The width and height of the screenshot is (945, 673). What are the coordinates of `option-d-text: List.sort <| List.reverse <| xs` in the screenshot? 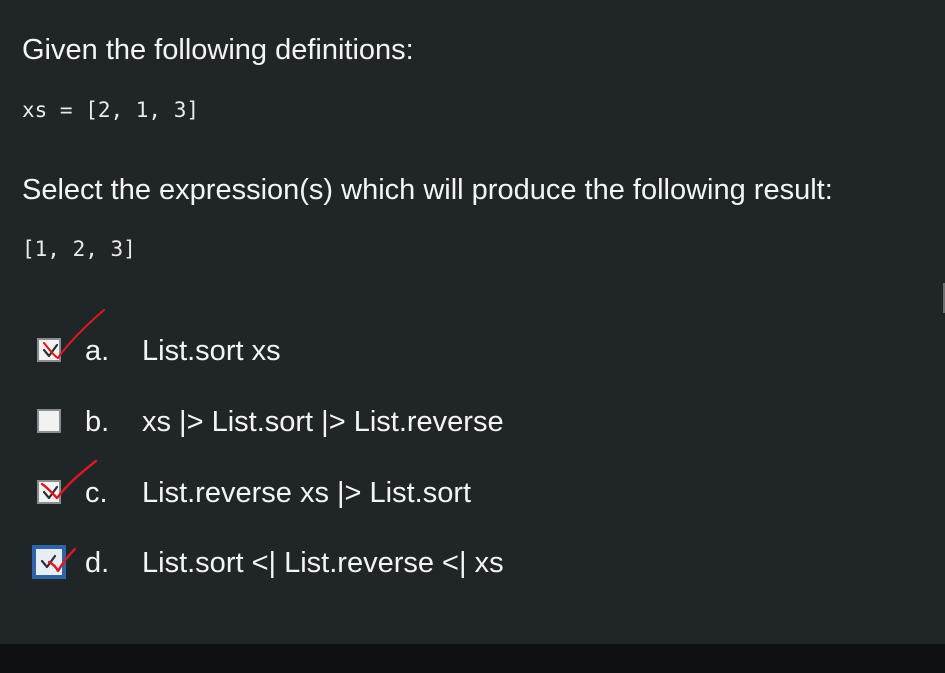 It's located at (323, 563).